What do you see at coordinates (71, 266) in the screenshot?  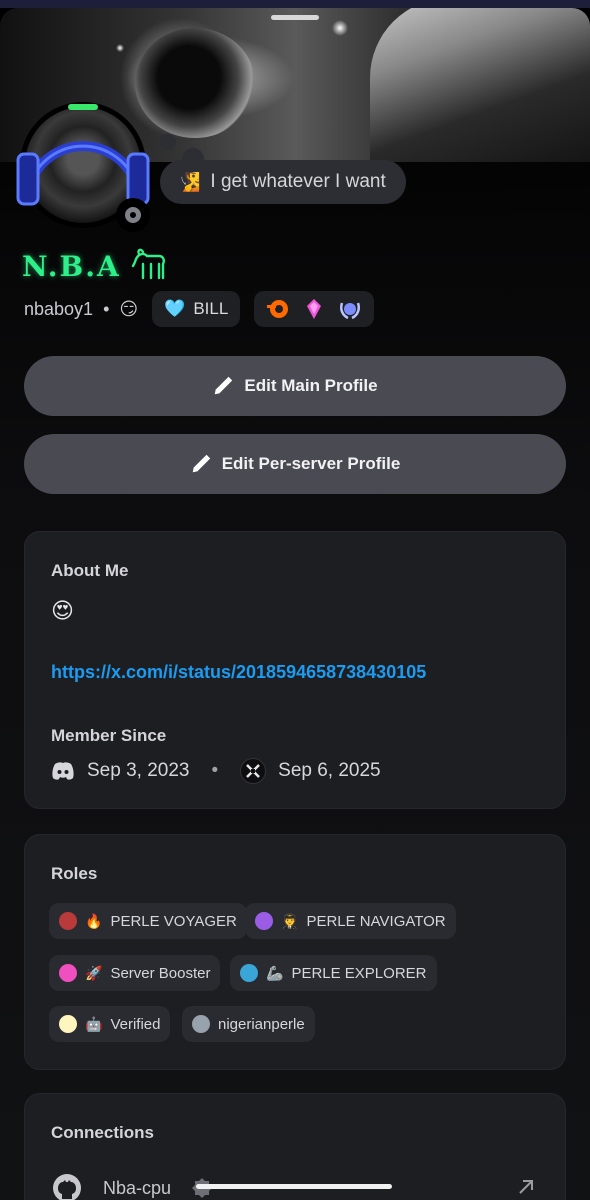 I see `display-name-text: N.B.A` at bounding box center [71, 266].